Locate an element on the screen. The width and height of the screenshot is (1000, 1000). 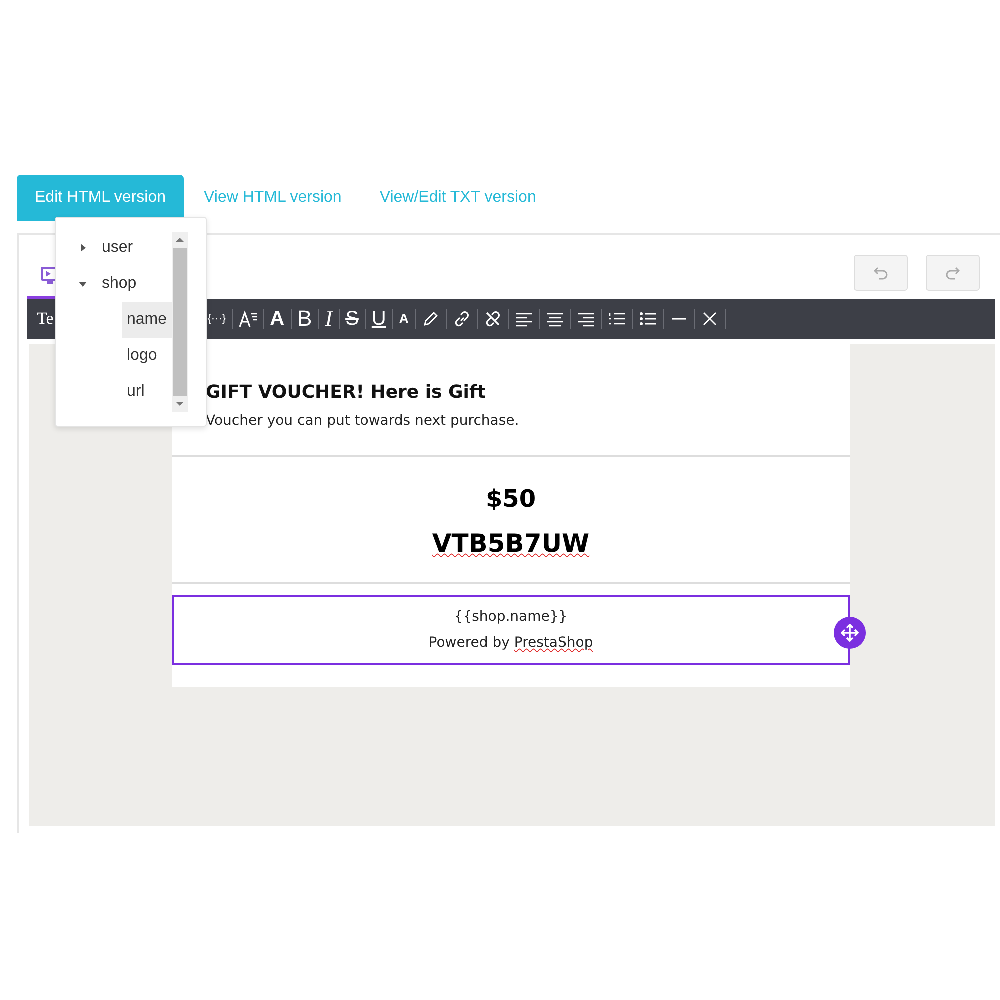
email-heading: GIFT VOUCHER! Here is Gift is located at coordinates (346, 392).